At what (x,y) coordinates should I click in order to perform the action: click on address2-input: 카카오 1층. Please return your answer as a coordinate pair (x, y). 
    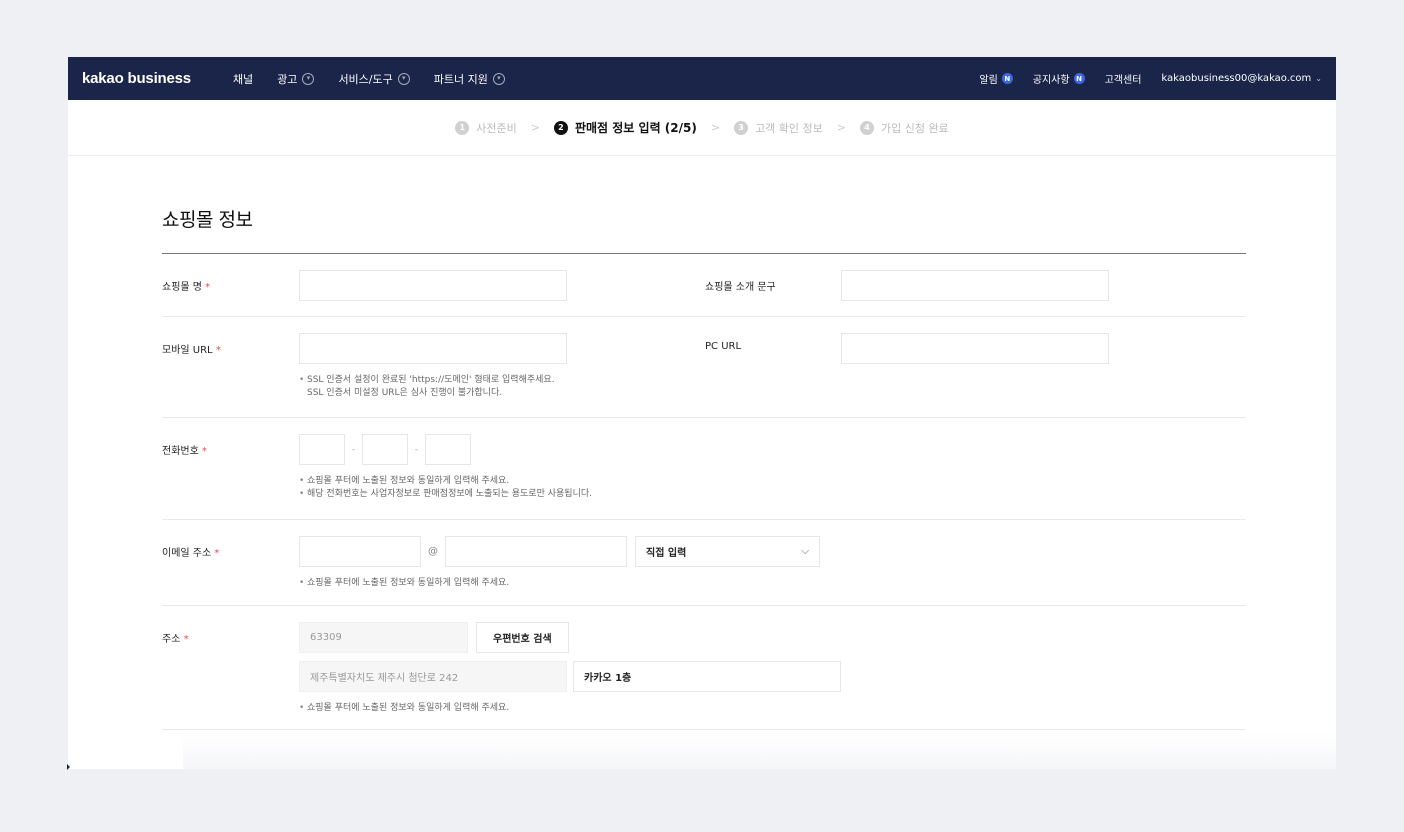
    Looking at the image, I should click on (707, 676).